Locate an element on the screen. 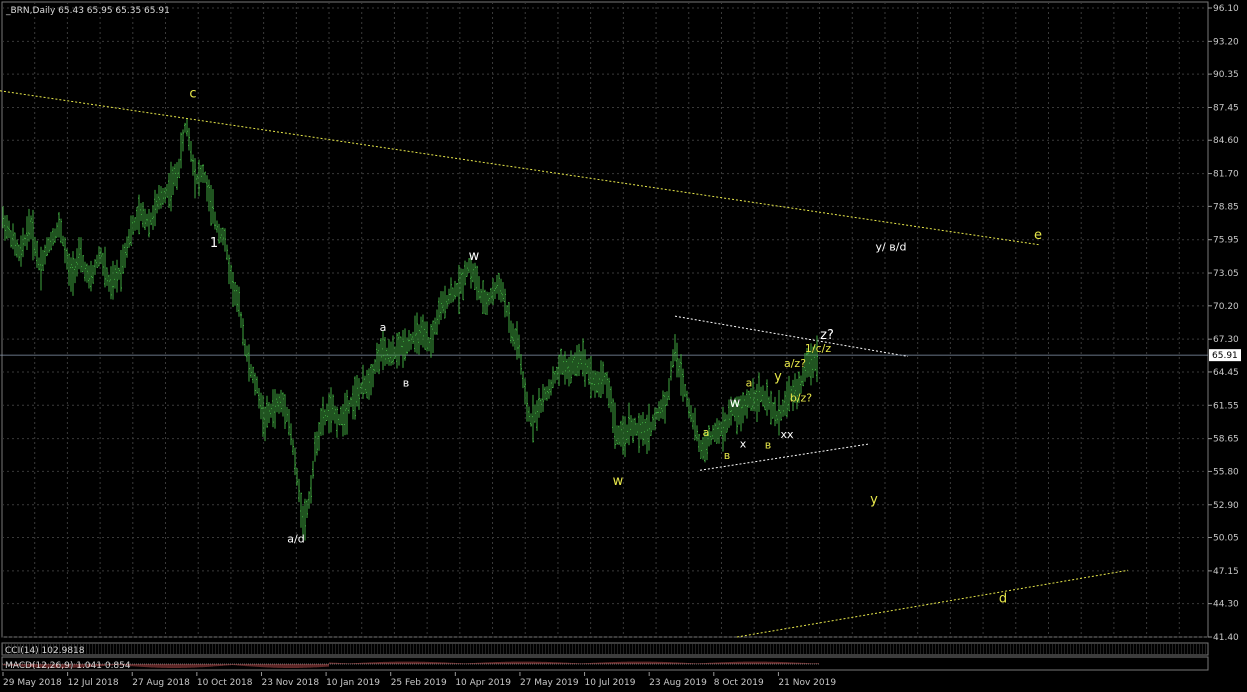  y-tick-label: 93.20 is located at coordinates (1226, 42).